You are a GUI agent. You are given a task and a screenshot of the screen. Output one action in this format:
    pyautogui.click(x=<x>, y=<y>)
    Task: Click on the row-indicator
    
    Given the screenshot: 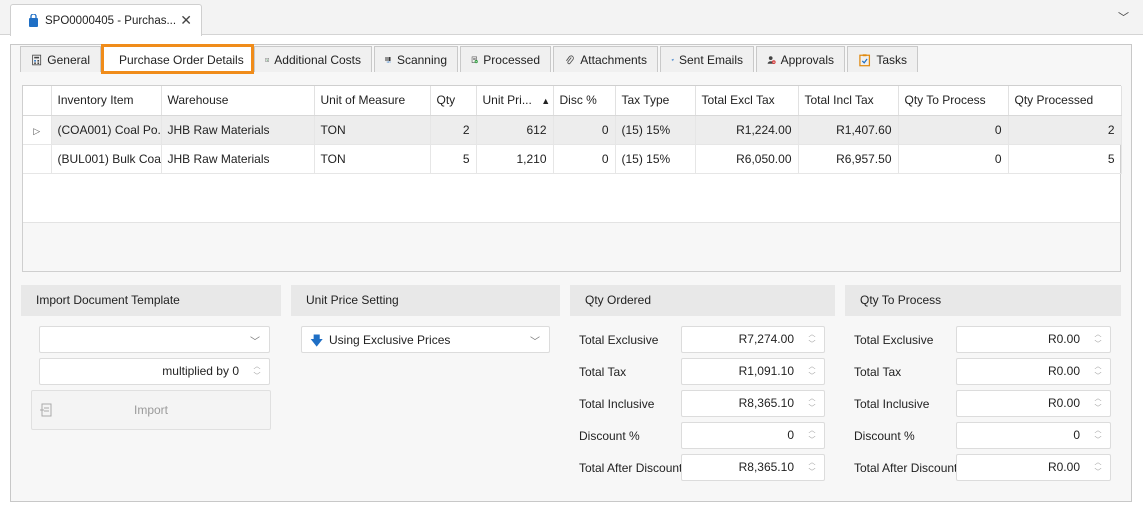 What is the action you would take?
    pyautogui.click(x=37, y=159)
    